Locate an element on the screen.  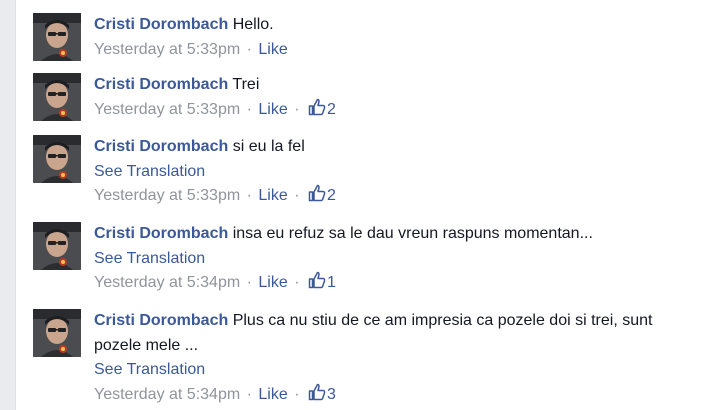
likes-count: 3 is located at coordinates (331, 394).